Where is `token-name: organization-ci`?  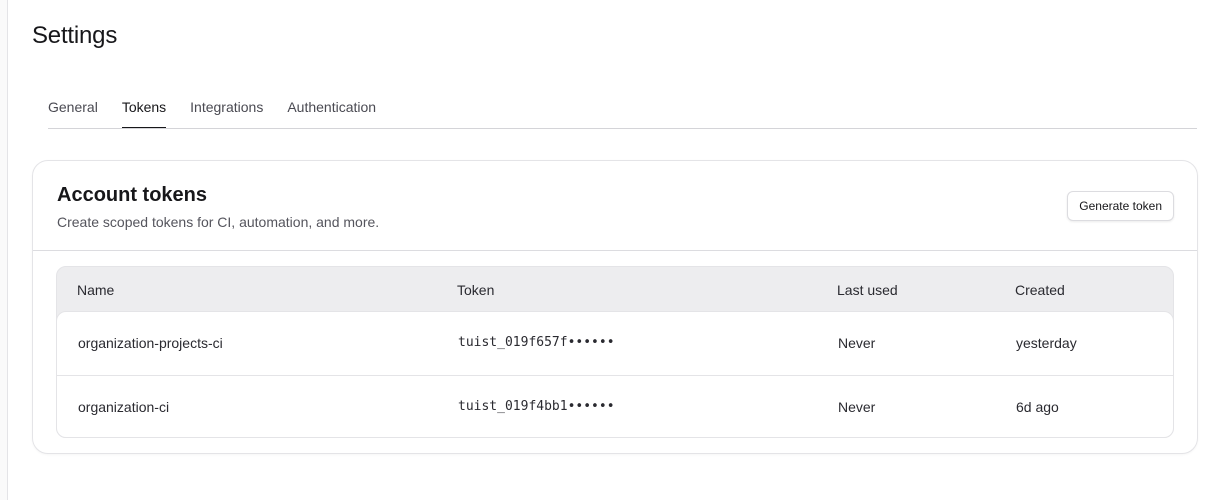 token-name: organization-ci is located at coordinates (124, 407).